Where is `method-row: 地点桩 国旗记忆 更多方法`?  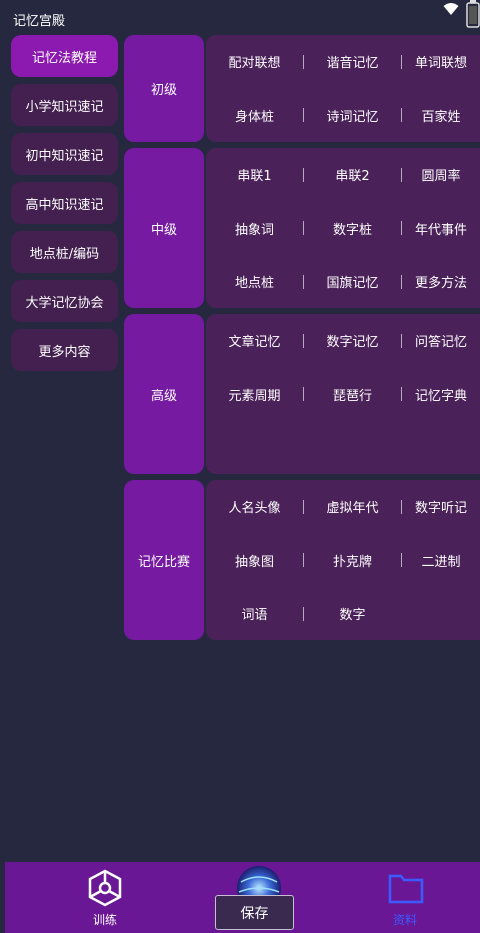 method-row: 地点桩 国旗记忆 更多方法 is located at coordinates (343, 282).